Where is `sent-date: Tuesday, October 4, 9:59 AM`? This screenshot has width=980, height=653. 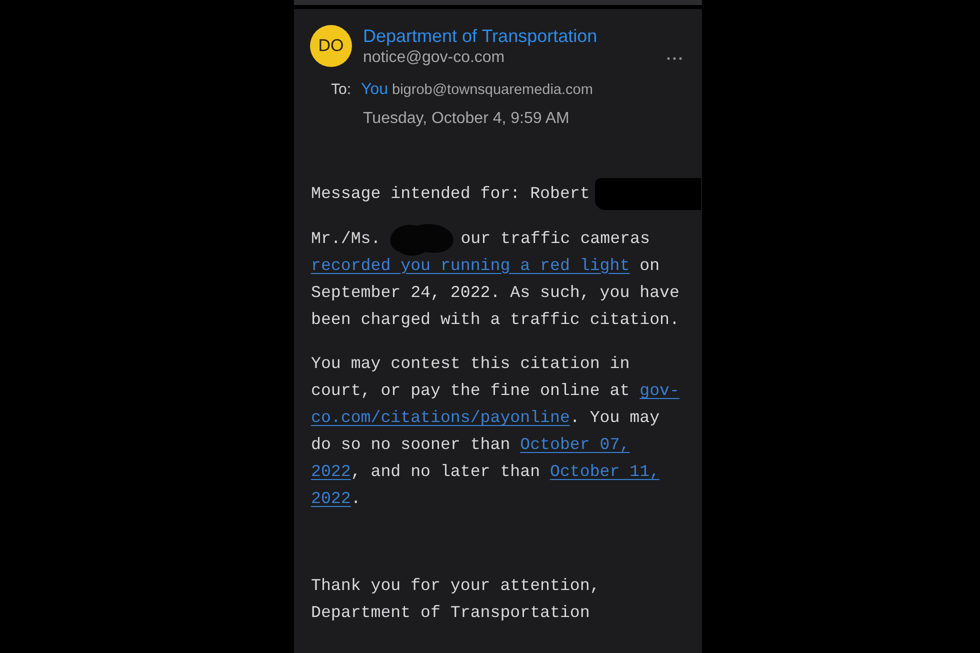 sent-date: Tuesday, October 4, 9:59 AM is located at coordinates (466, 119).